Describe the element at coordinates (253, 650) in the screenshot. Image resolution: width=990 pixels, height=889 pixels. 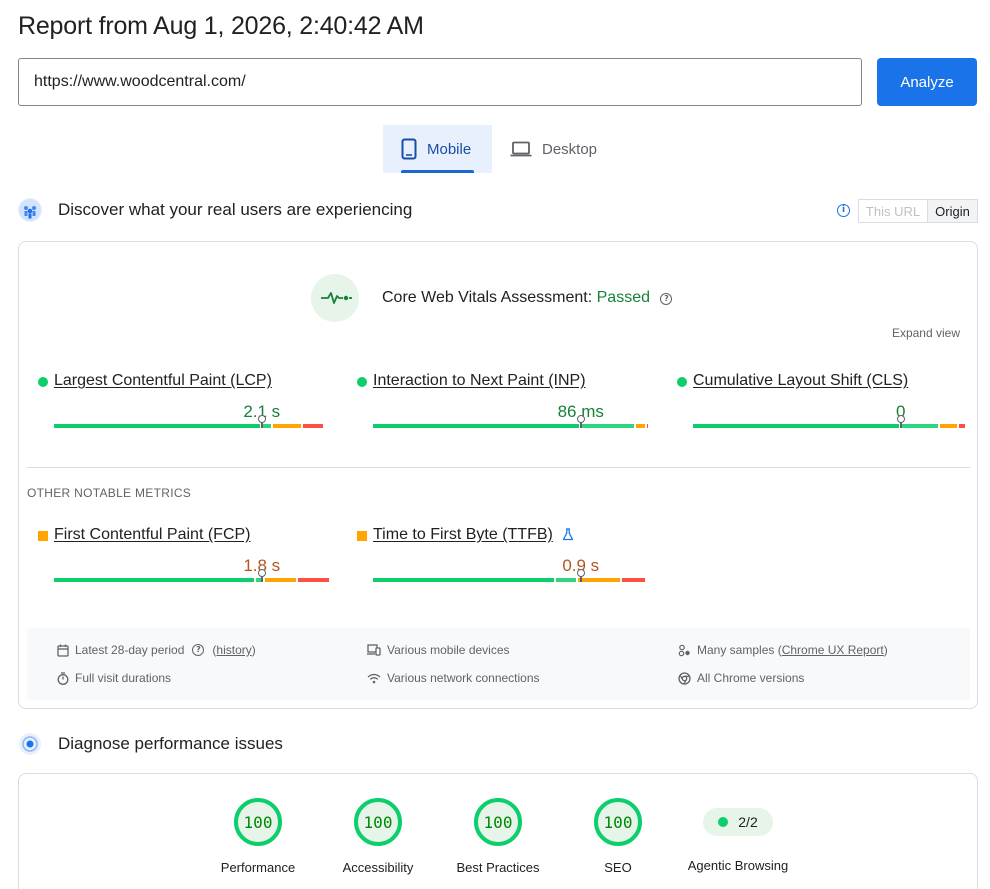
I see `paren-close: )` at that location.